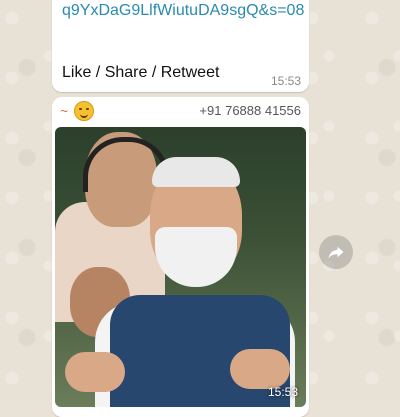  What do you see at coordinates (282, 392) in the screenshot?
I see `media-timestamp: 15:53` at bounding box center [282, 392].